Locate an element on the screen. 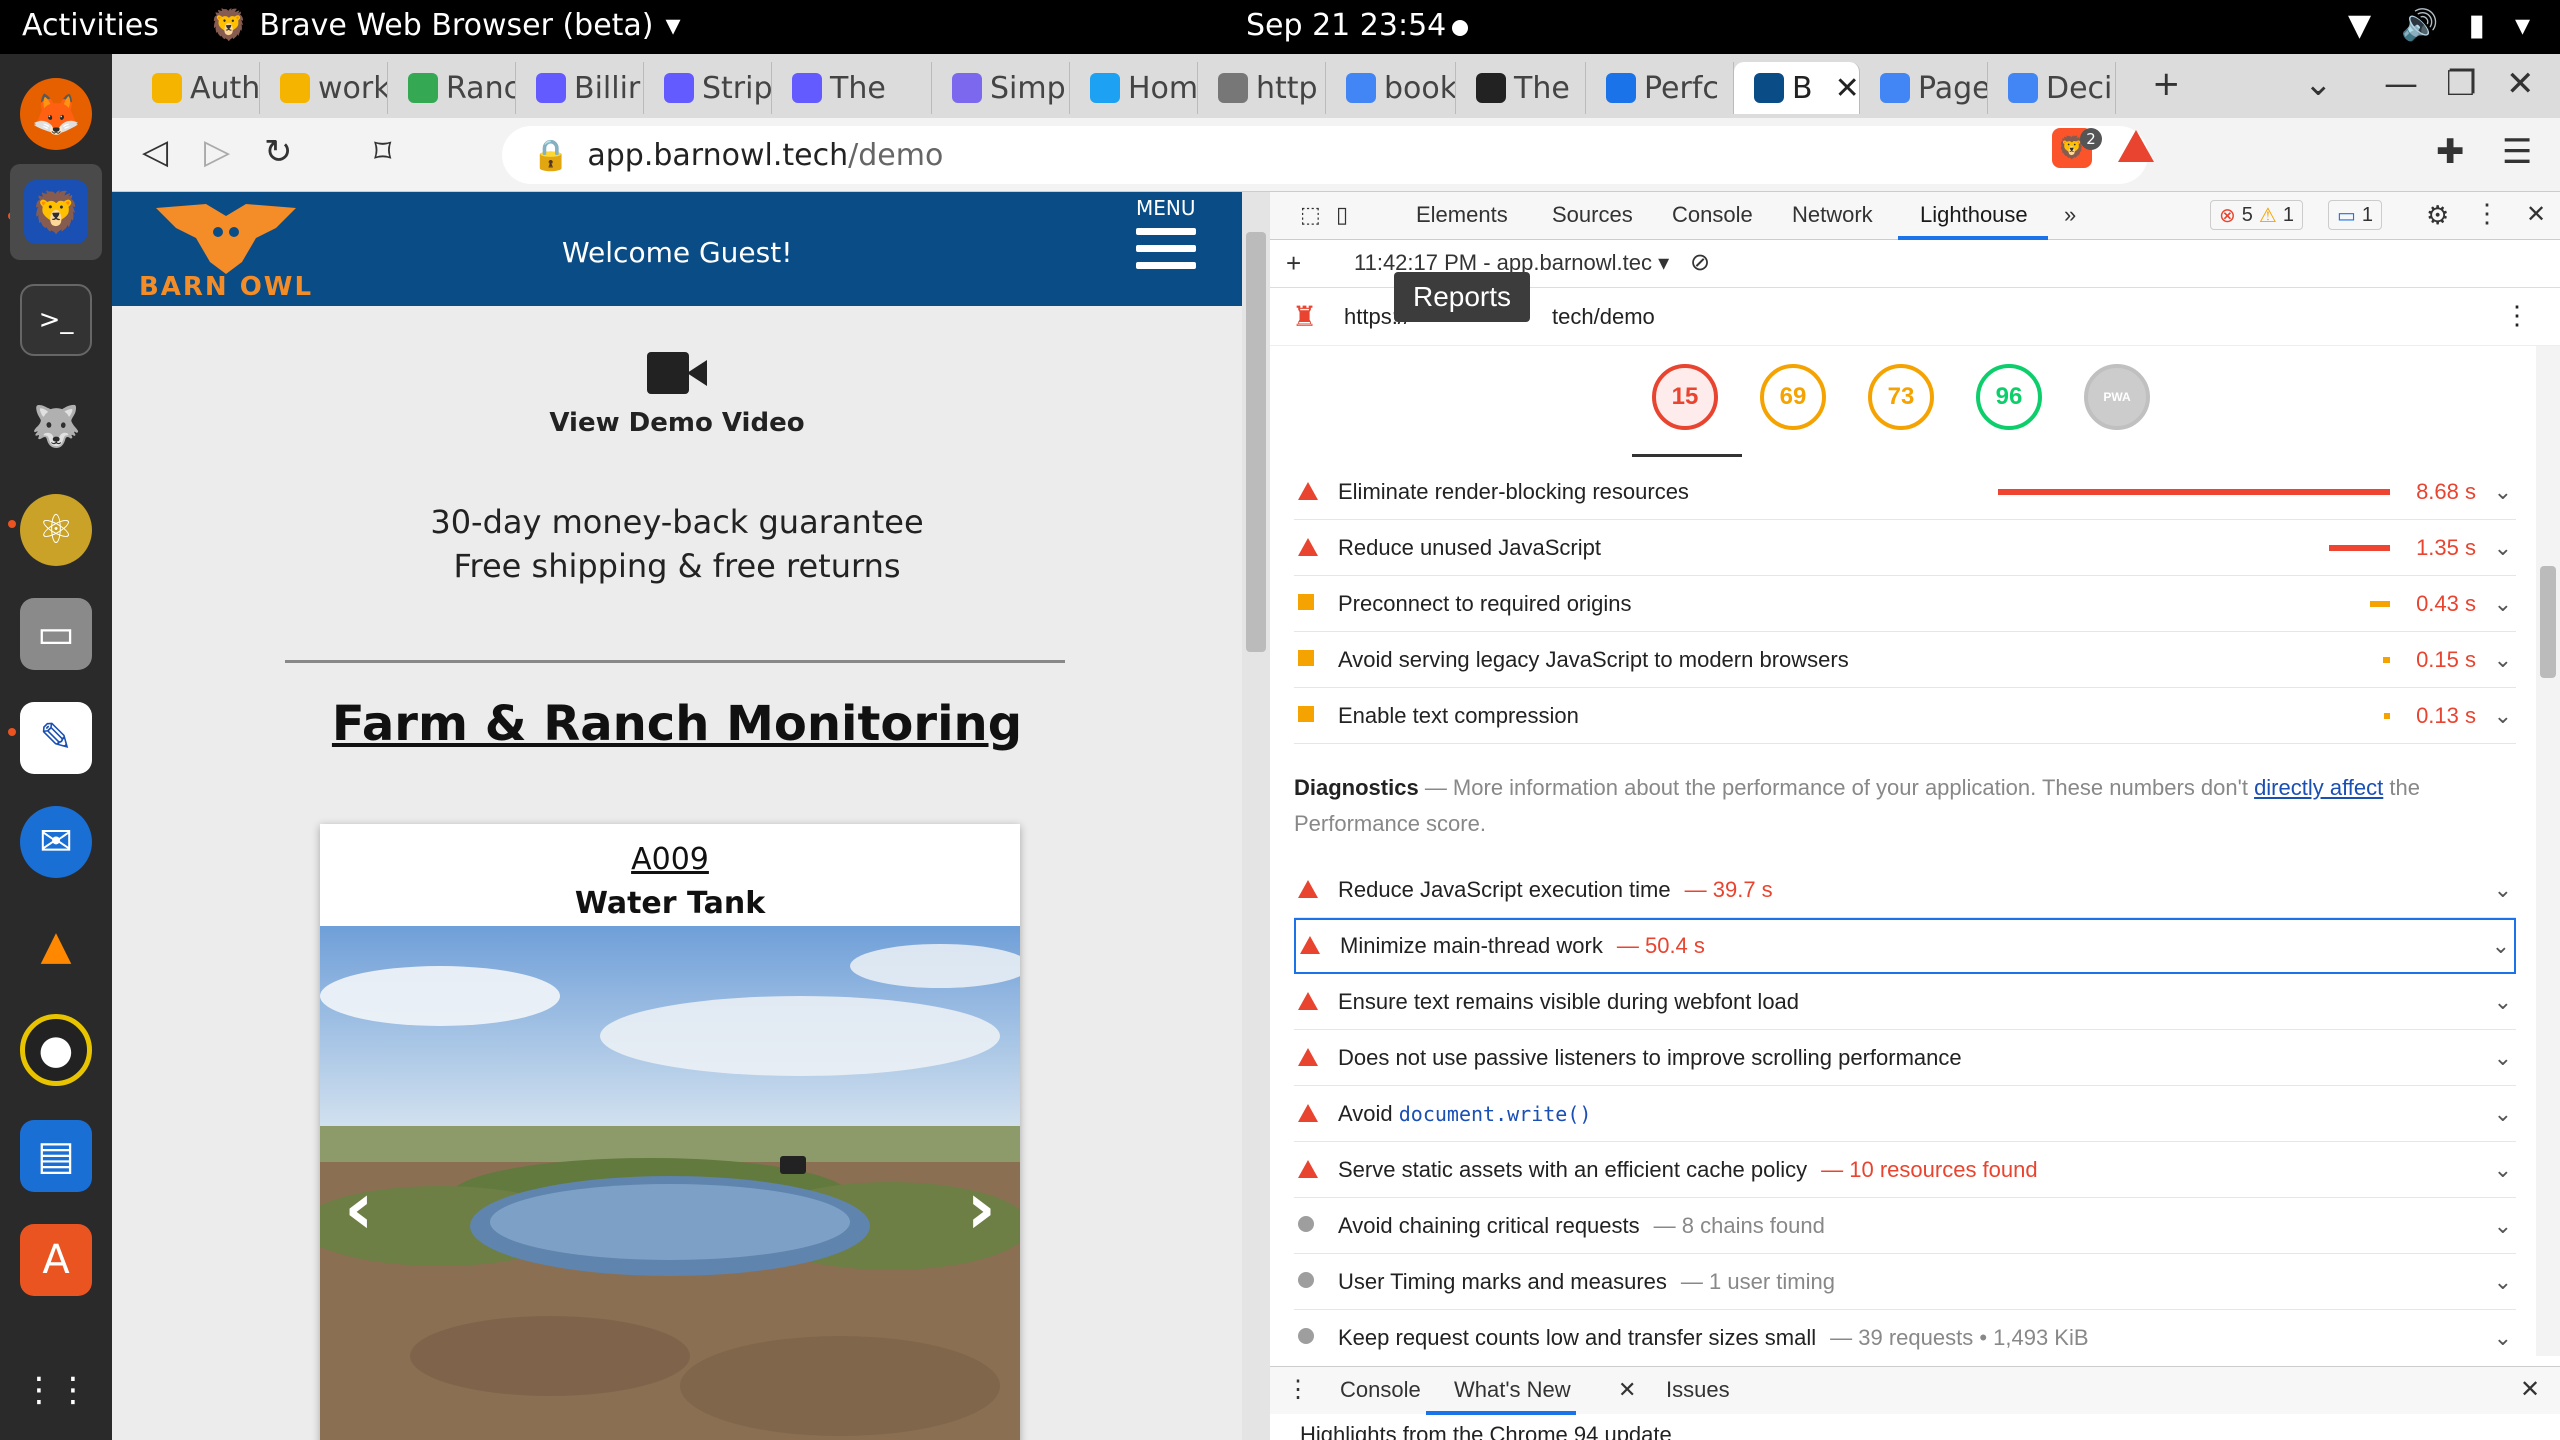  writer-icon: ▤ is located at coordinates (56, 1156).